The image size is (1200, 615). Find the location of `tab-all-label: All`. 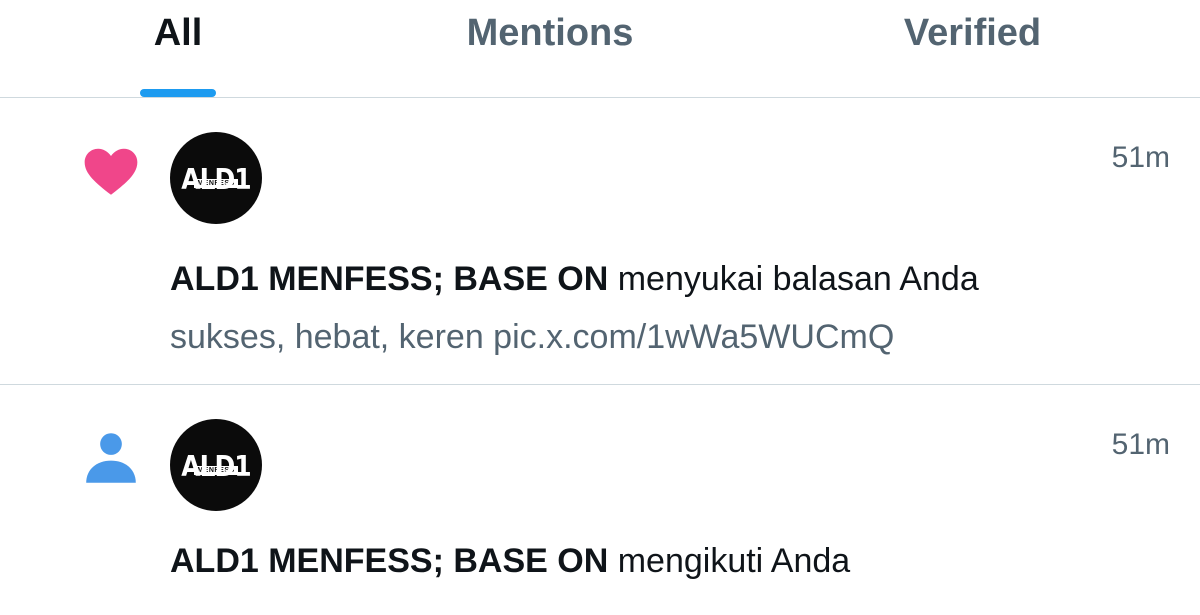

tab-all-label: All is located at coordinates (178, 33).